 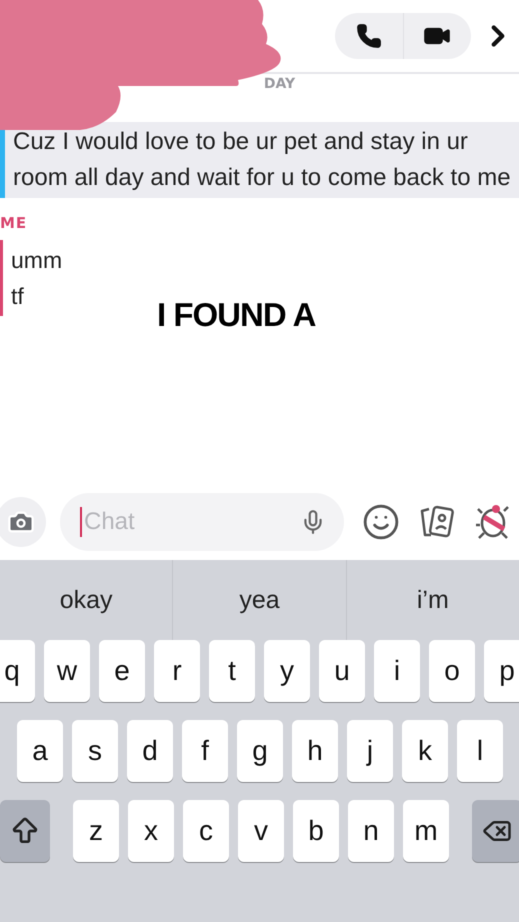 I want to click on sender-label: ME, so click(x=14, y=223).